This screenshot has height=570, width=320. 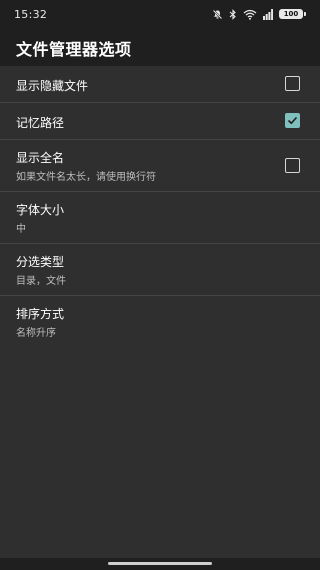 What do you see at coordinates (40, 158) in the screenshot?
I see `option-title: 显示全名` at bounding box center [40, 158].